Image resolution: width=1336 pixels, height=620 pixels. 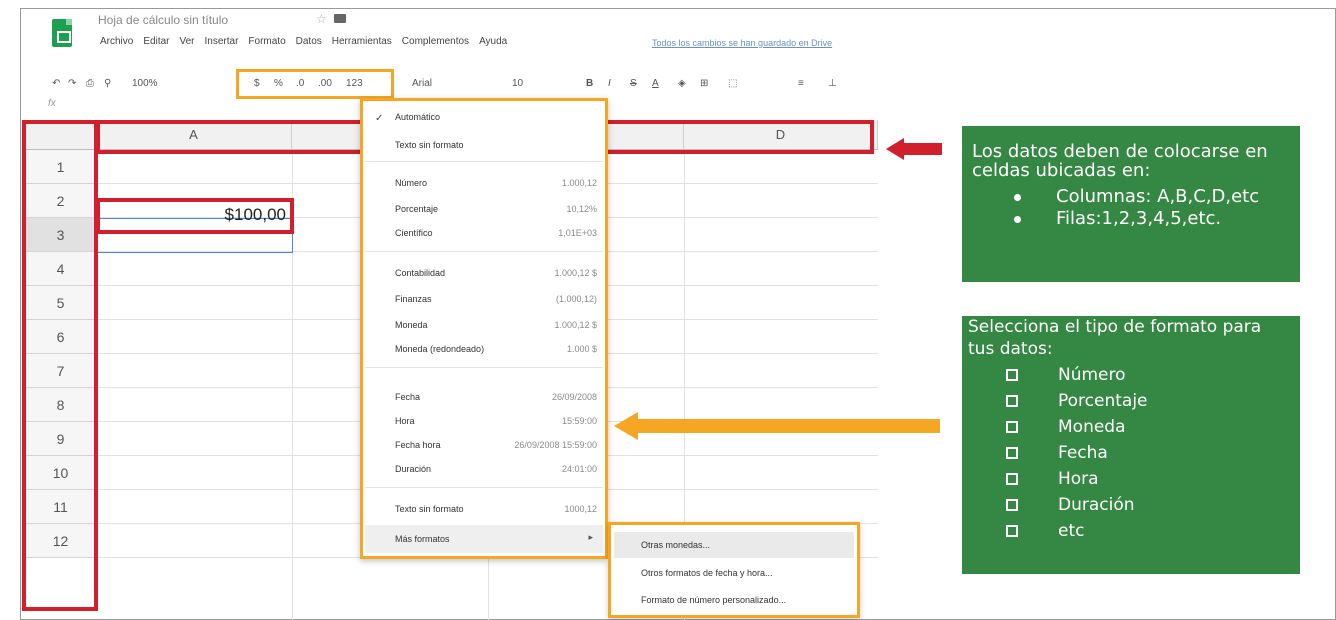 What do you see at coordinates (575, 325) in the screenshot?
I see `format-currency-example: 1.000,12 $` at bounding box center [575, 325].